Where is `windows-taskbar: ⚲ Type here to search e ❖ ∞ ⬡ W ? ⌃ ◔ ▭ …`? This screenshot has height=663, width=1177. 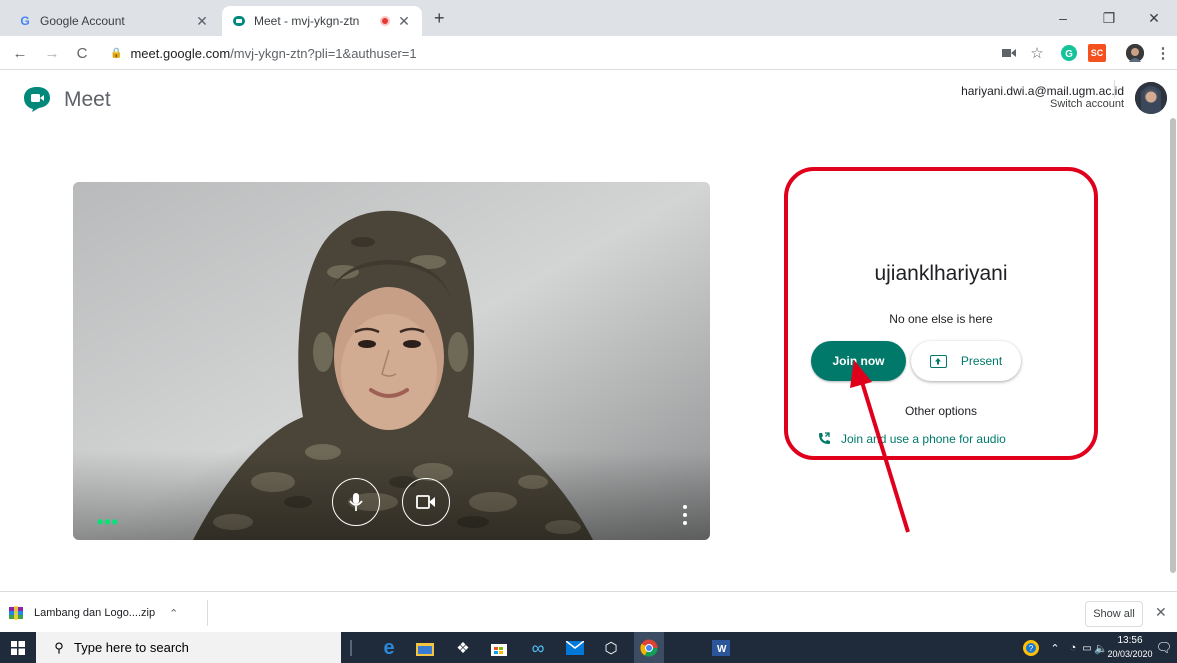 windows-taskbar: ⚲ Type here to search e ❖ ∞ ⬡ W ? ⌃ ◔ ▭ … is located at coordinates (588, 647).